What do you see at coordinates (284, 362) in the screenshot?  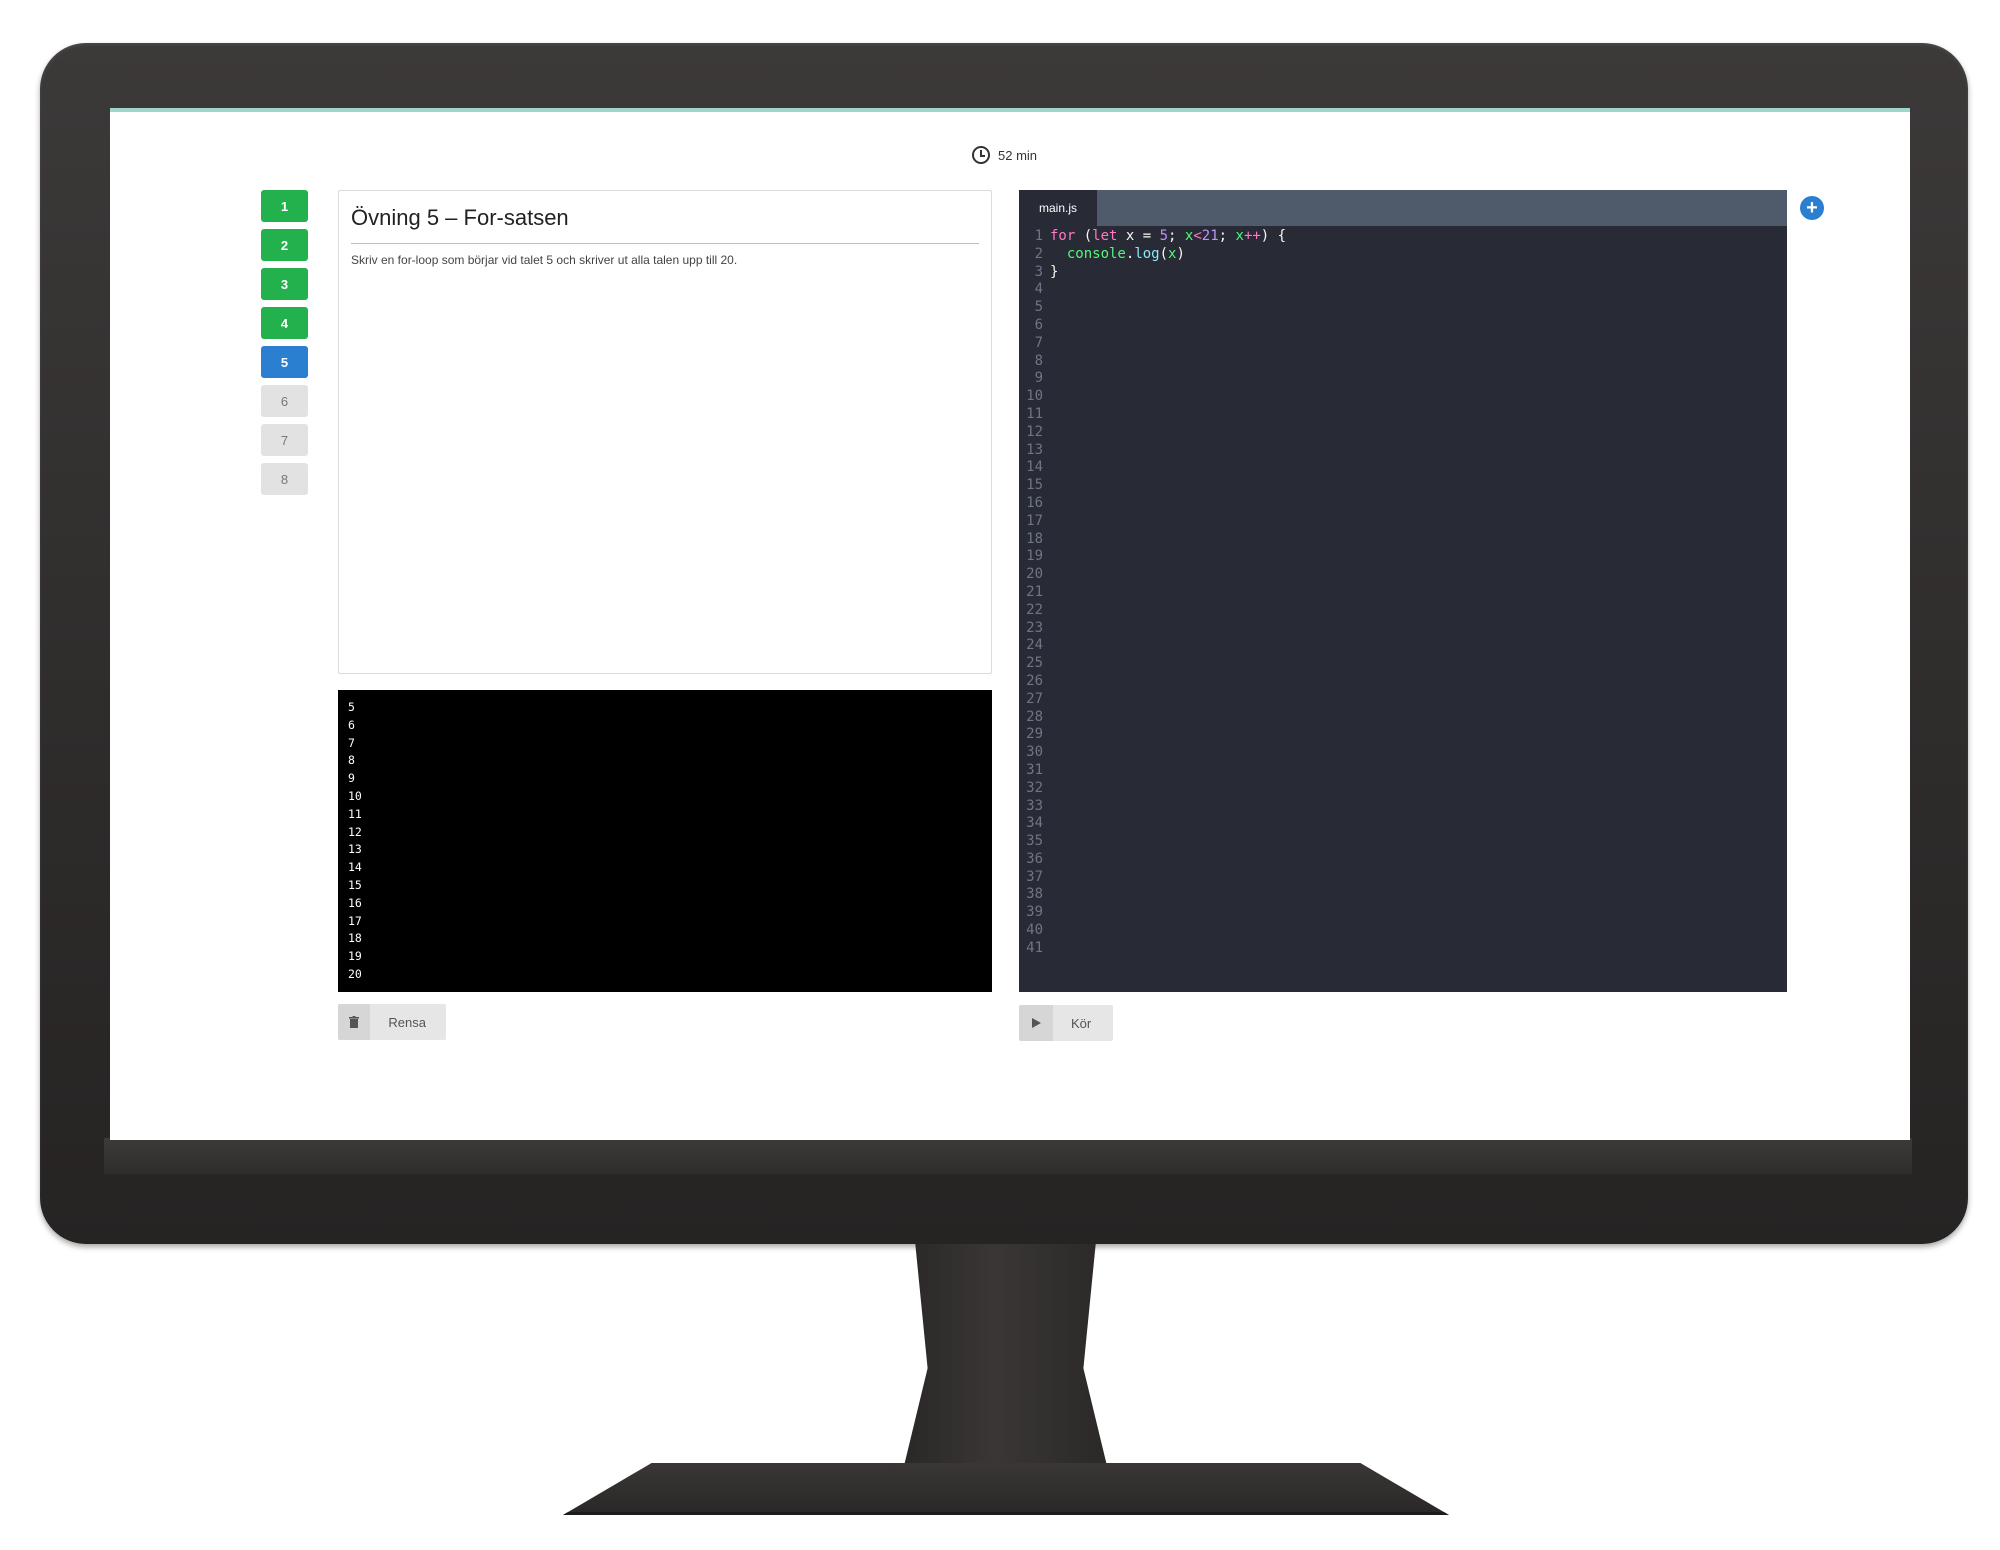 I see `step-button-5: 5` at bounding box center [284, 362].